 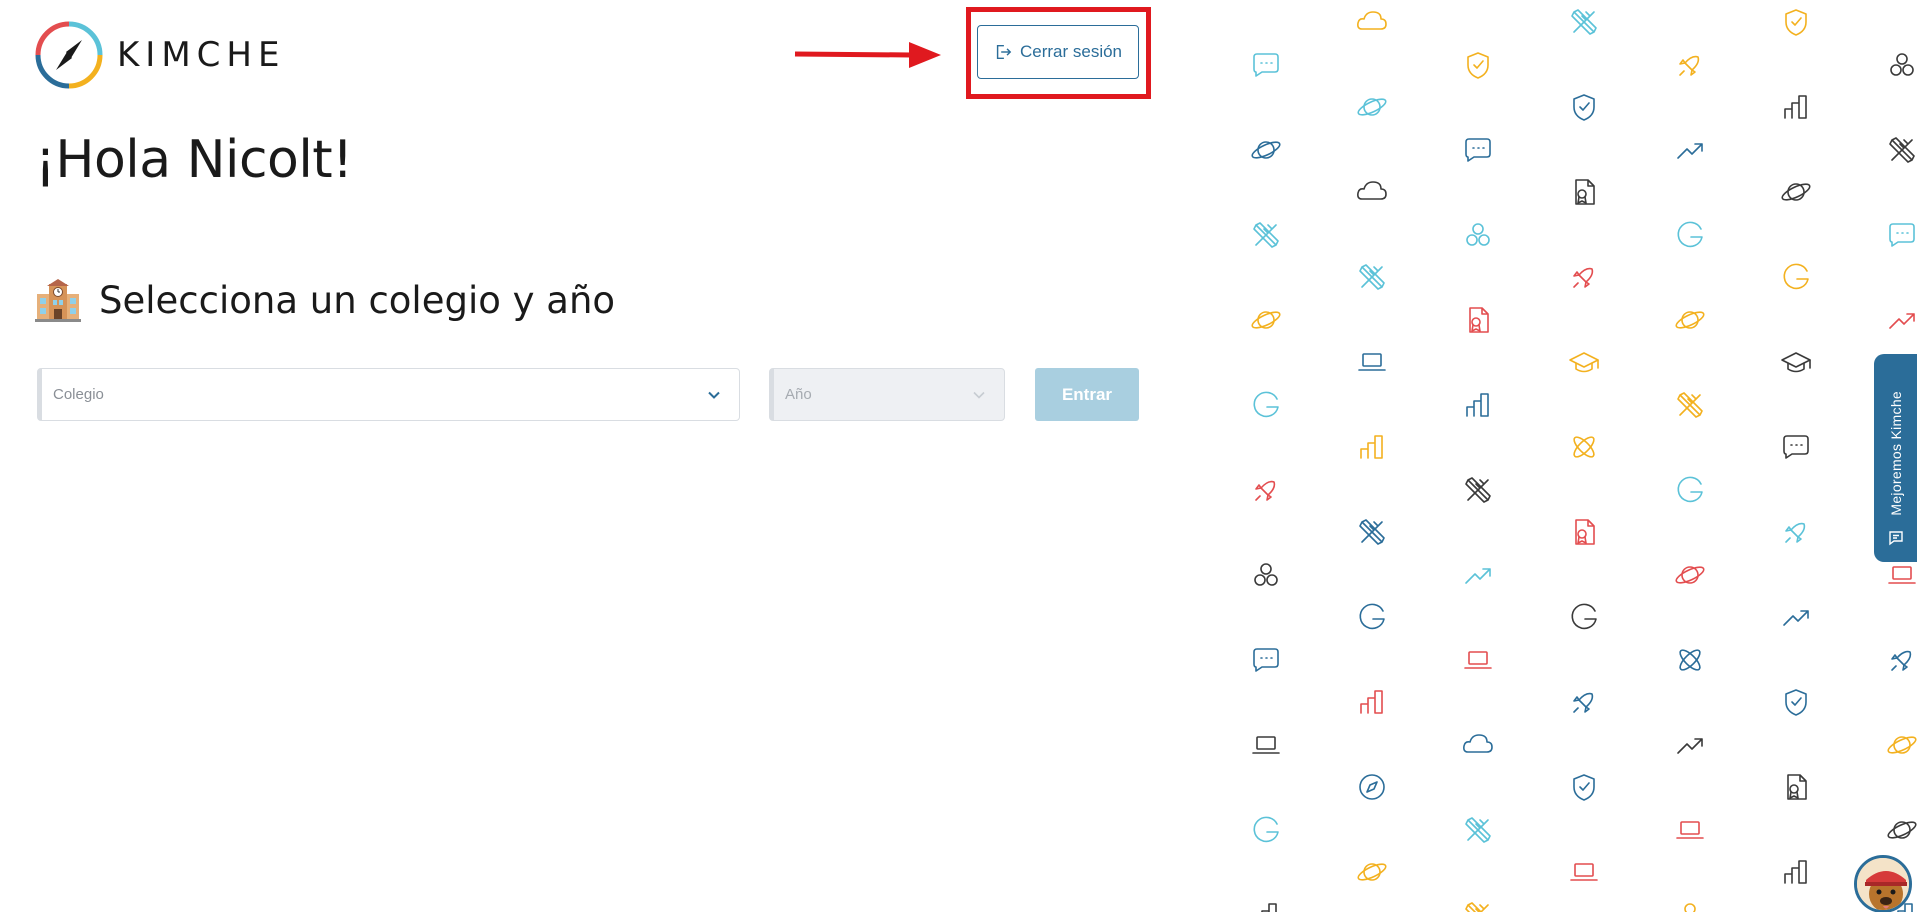 I want to click on school-building-icon, so click(x=58, y=300).